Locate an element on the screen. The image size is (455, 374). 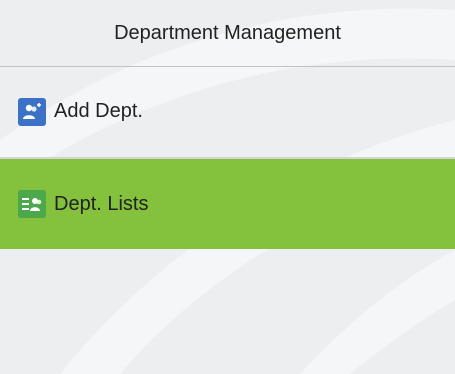
add-user-icon is located at coordinates (32, 111).